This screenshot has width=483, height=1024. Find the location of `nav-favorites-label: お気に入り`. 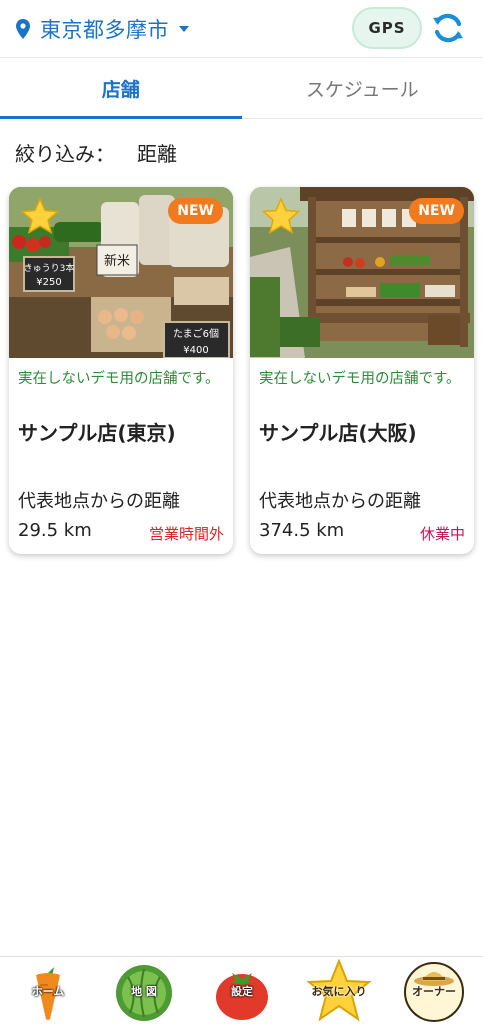

nav-favorites-label: お気に入り is located at coordinates (339, 991).